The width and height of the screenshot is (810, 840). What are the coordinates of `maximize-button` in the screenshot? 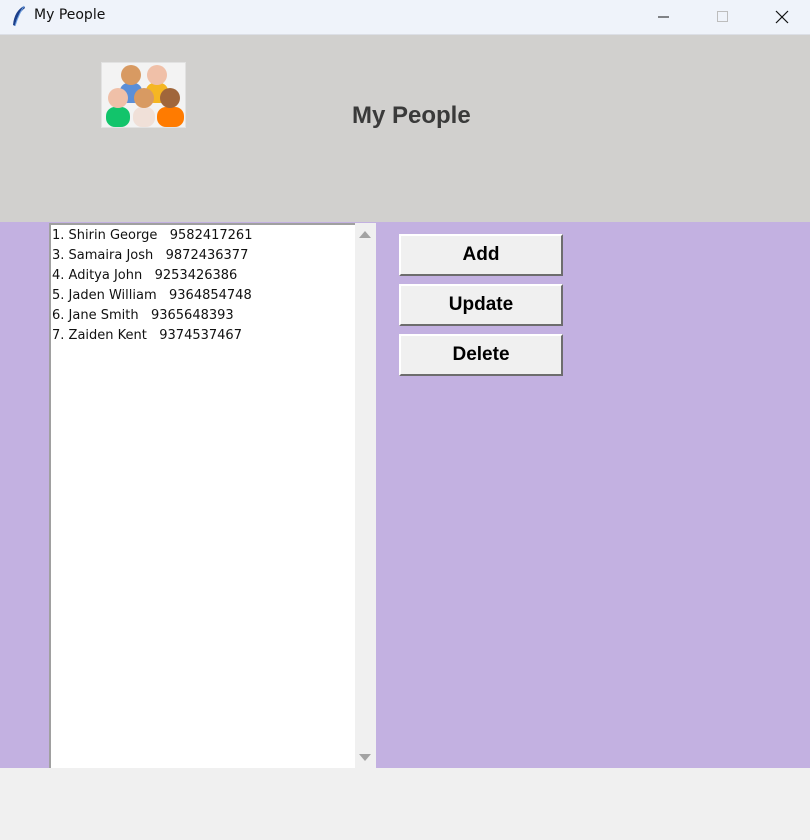 It's located at (723, 17).